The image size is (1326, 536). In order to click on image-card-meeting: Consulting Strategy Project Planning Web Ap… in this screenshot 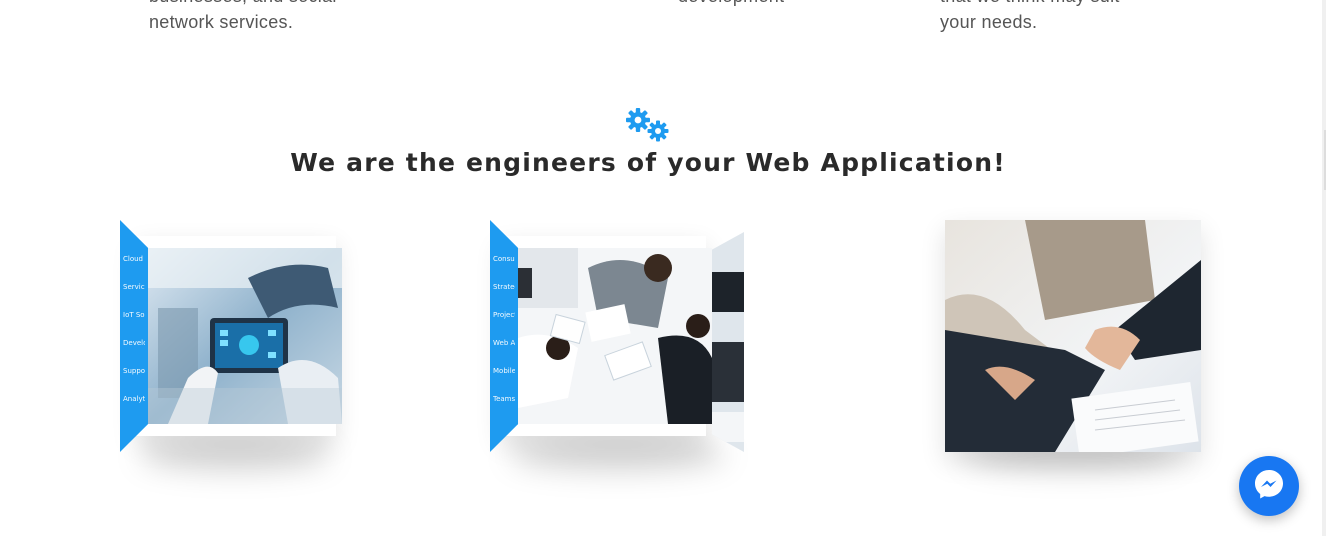, I will do `click(618, 339)`.